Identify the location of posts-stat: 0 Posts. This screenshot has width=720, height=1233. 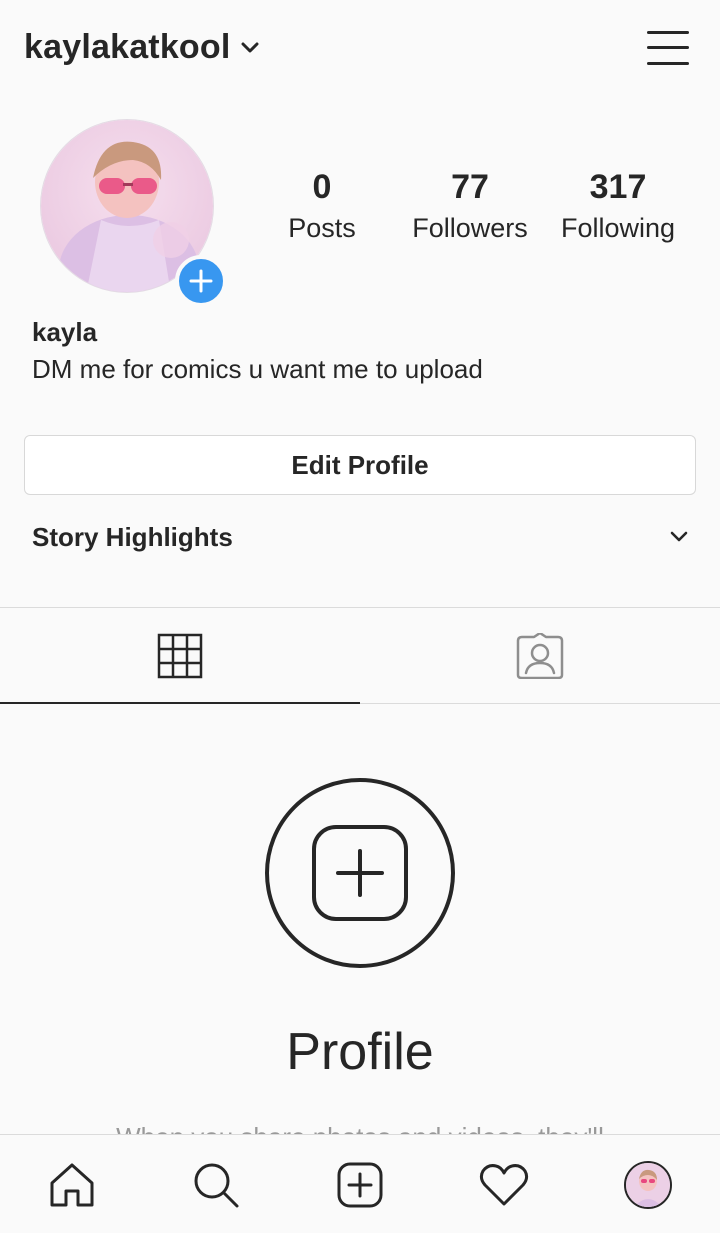
(322, 206).